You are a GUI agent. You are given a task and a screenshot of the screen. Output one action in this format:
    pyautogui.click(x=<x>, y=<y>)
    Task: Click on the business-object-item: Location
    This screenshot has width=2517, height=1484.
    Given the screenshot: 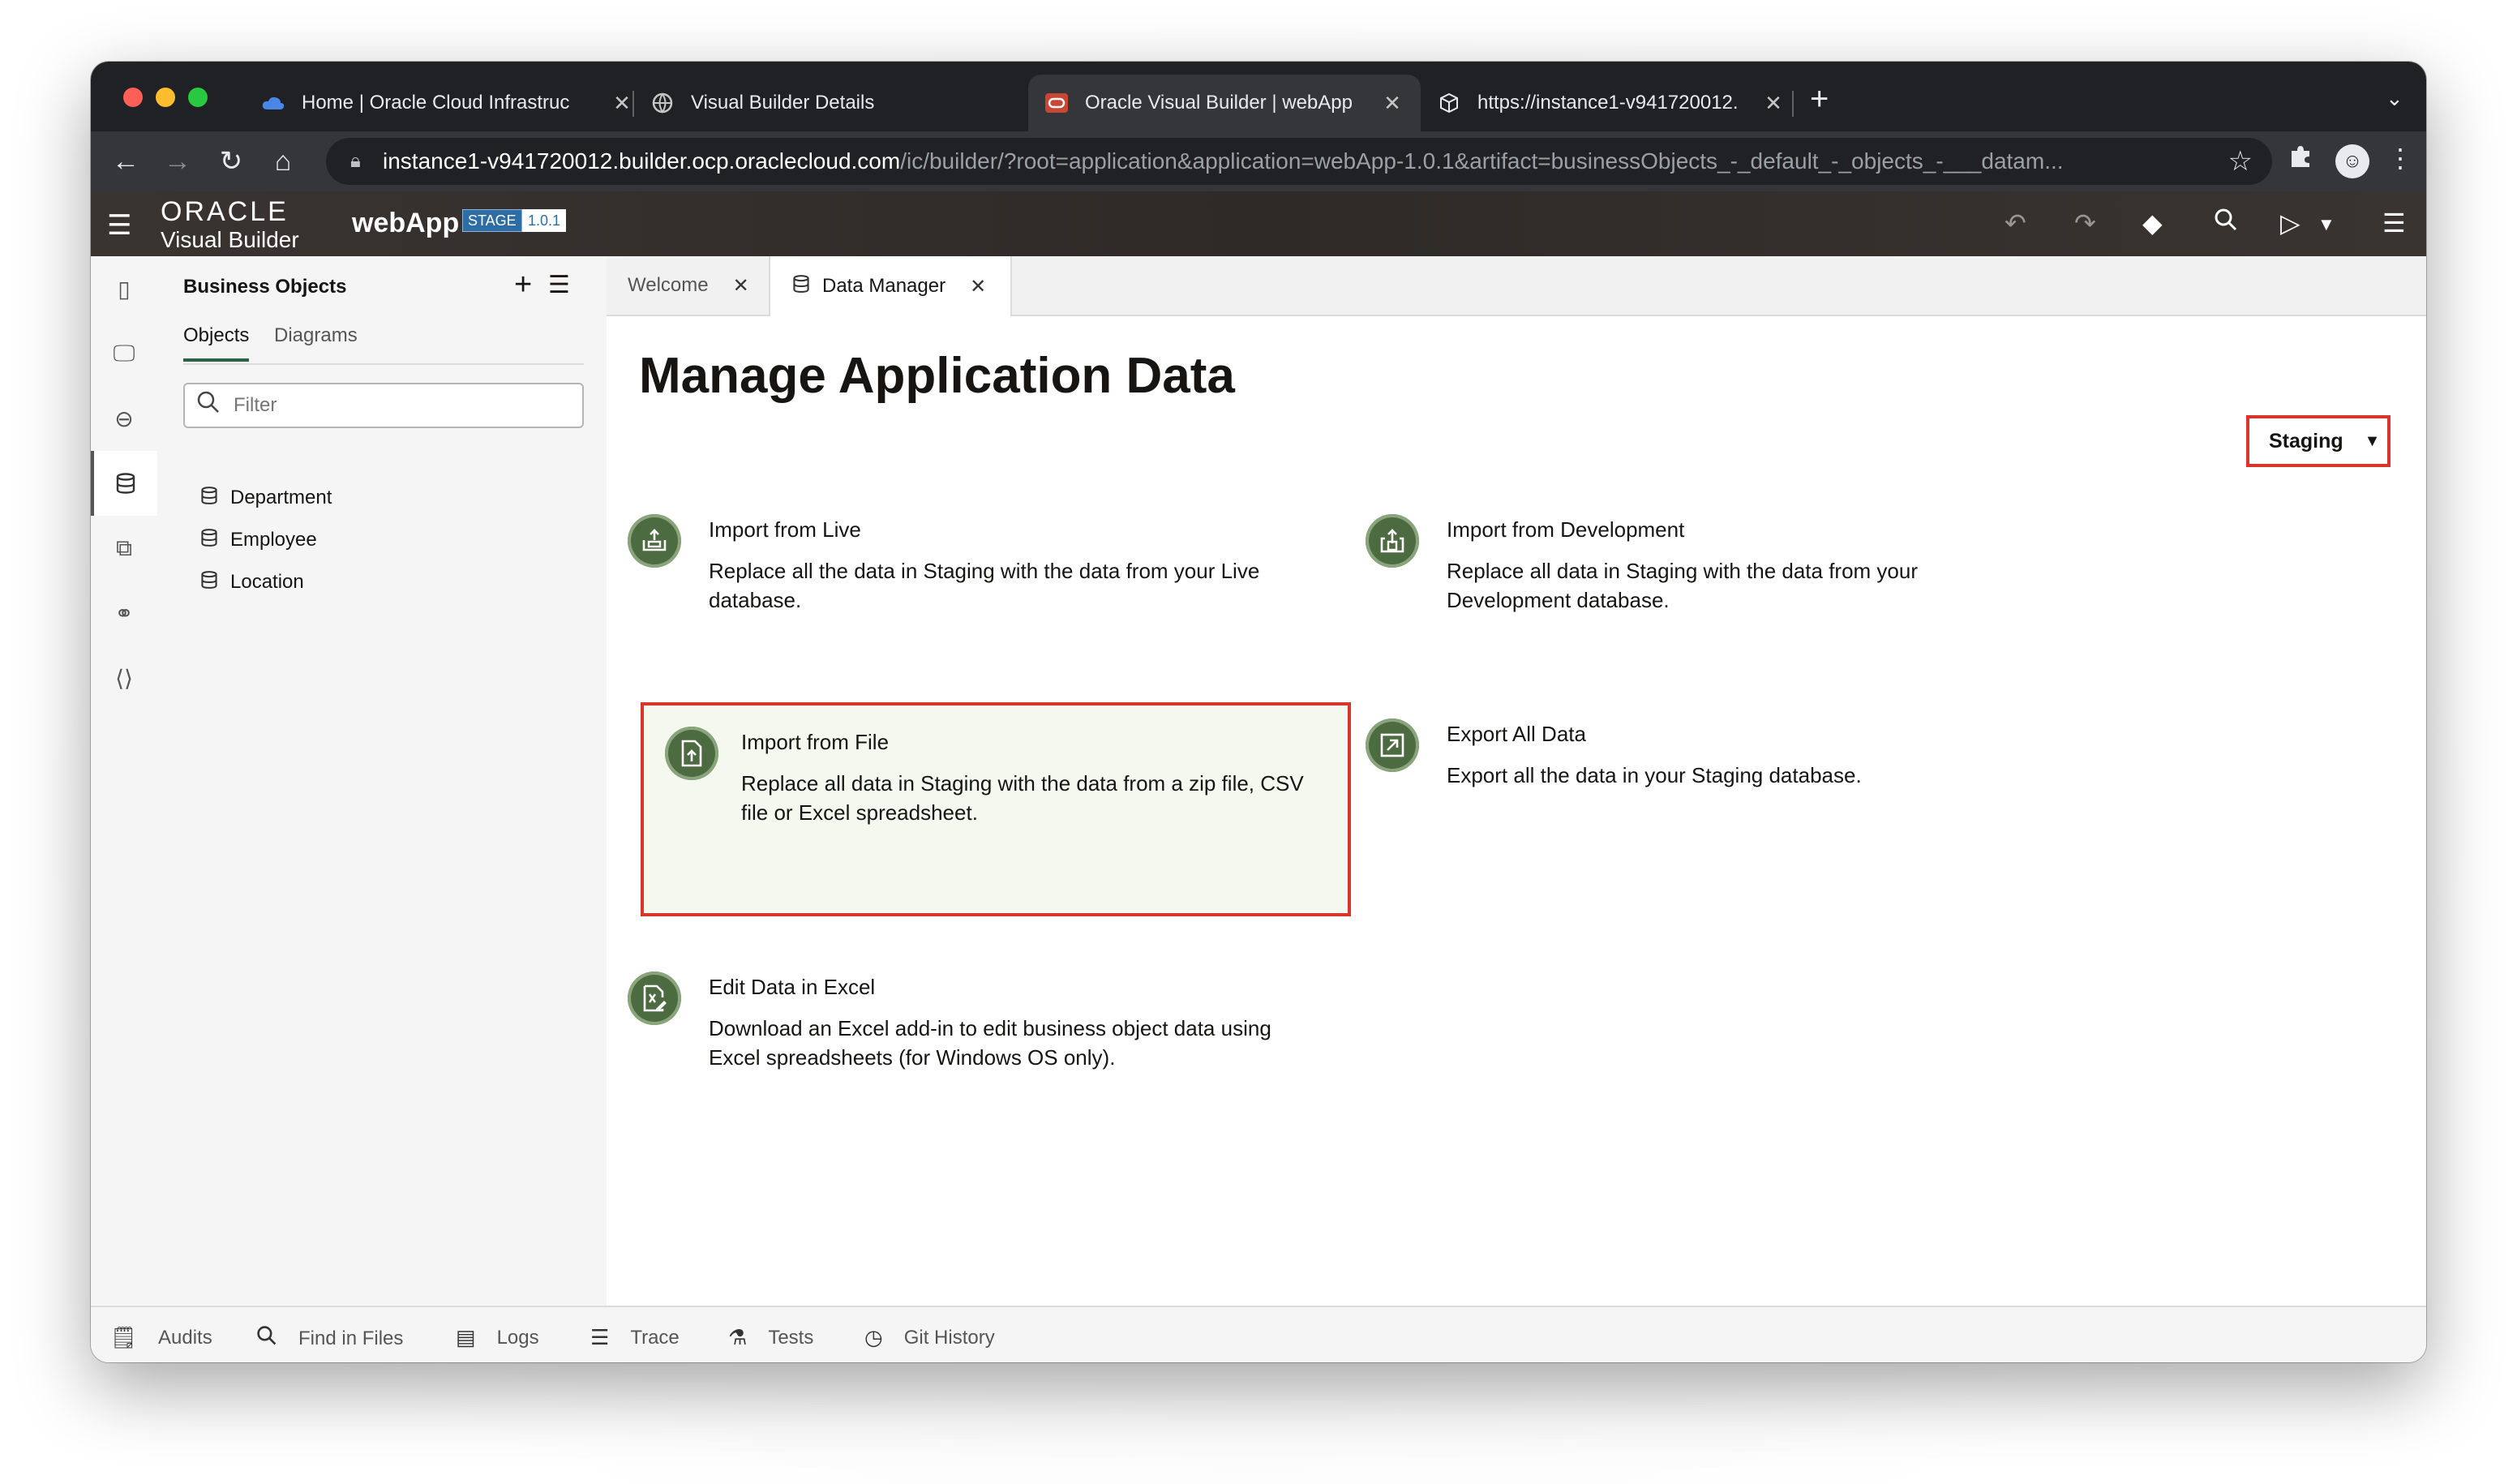 What is the action you would take?
    pyautogui.click(x=251, y=582)
    